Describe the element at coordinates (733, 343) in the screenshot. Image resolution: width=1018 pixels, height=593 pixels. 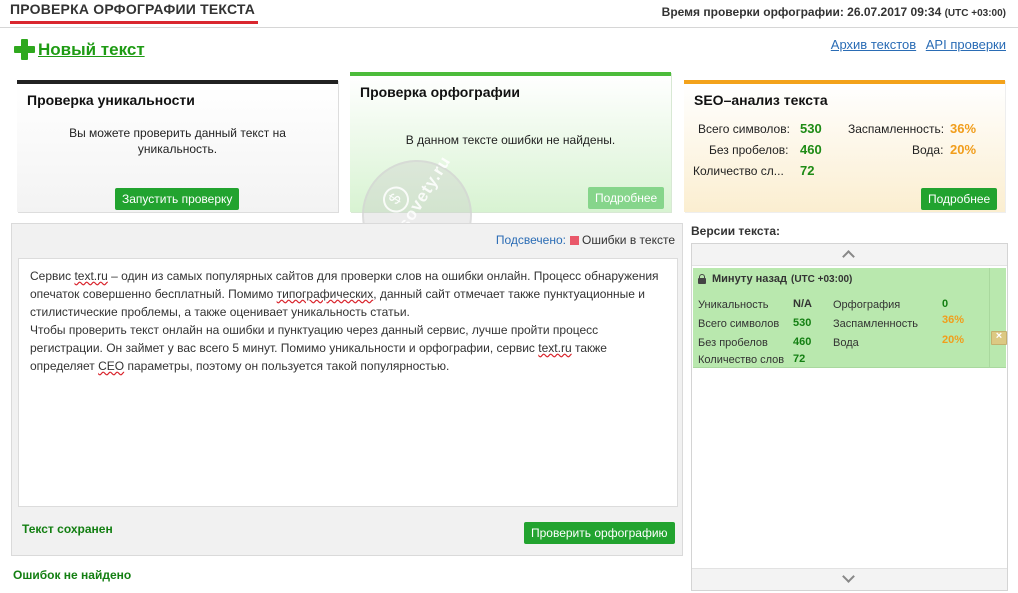
I see `version-nospace-label: Без пробелов` at that location.